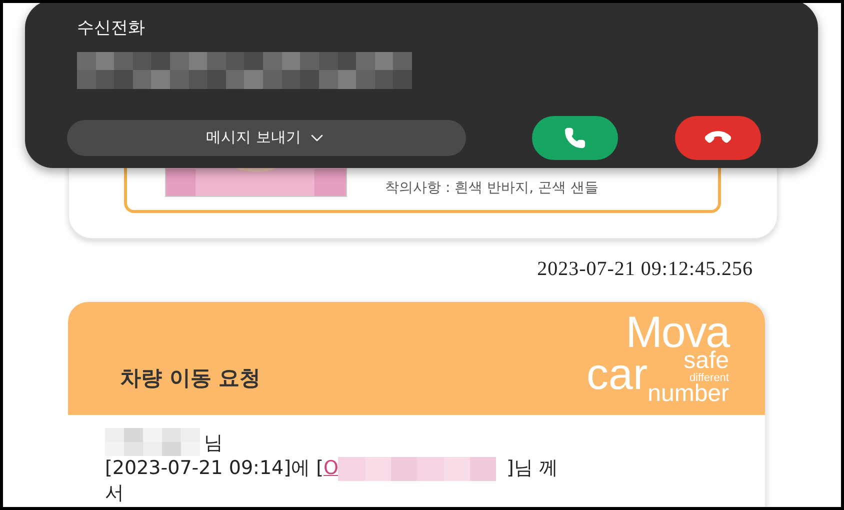 The height and width of the screenshot is (510, 844). I want to click on answer-button, so click(575, 138).